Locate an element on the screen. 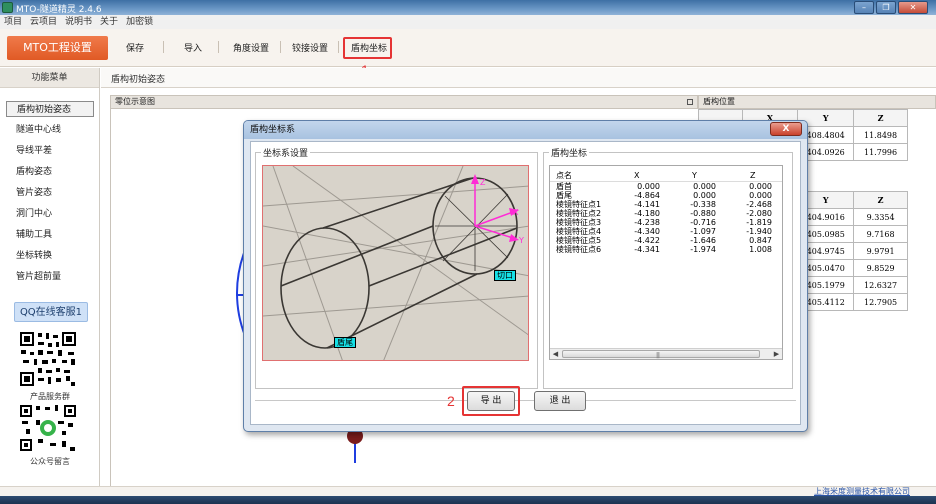 This screenshot has height=504, width=936. minimize-button: – is located at coordinates (864, 7).